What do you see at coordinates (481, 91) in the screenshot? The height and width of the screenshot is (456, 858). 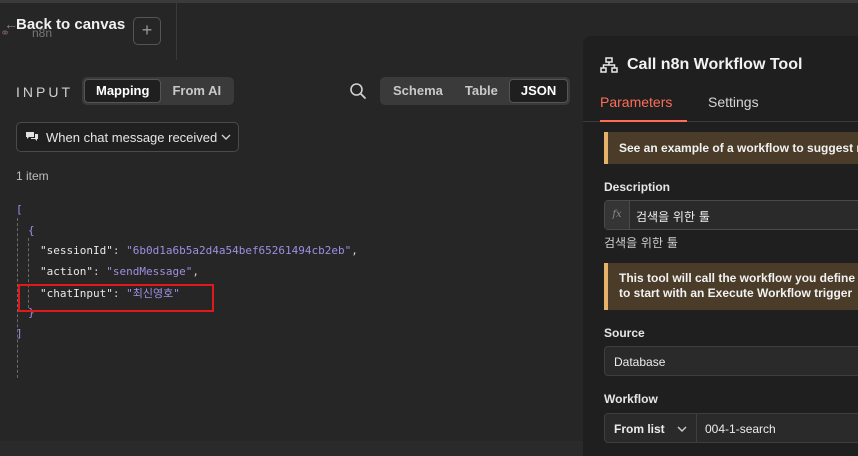 I see `view-table-option: Table` at bounding box center [481, 91].